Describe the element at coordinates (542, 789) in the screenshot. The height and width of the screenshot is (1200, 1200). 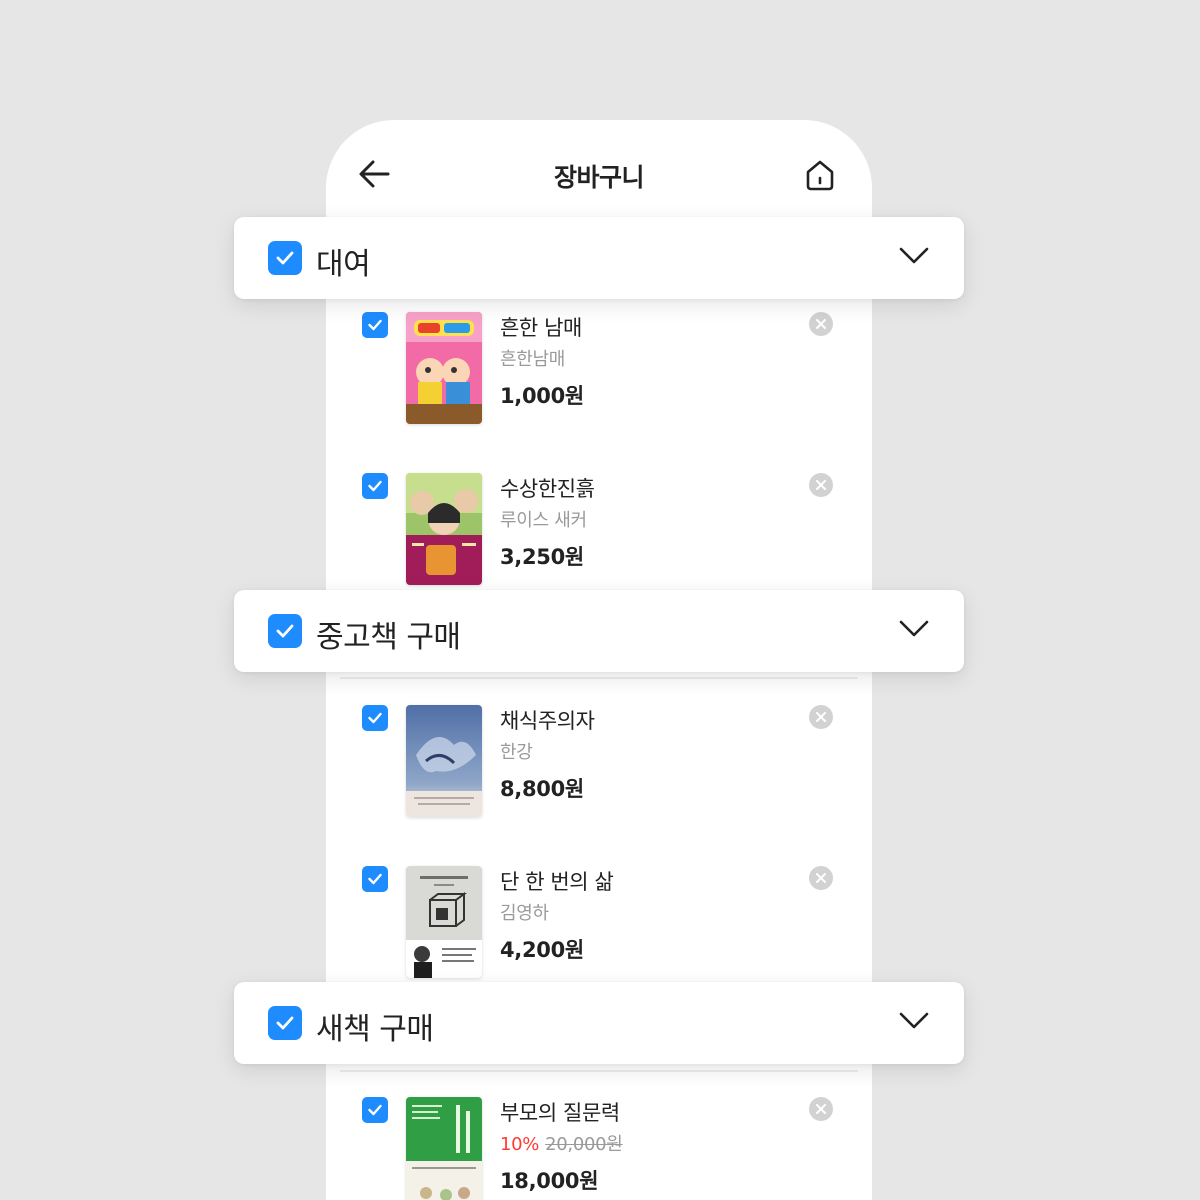
I see `book-price: 8,800원` at that location.